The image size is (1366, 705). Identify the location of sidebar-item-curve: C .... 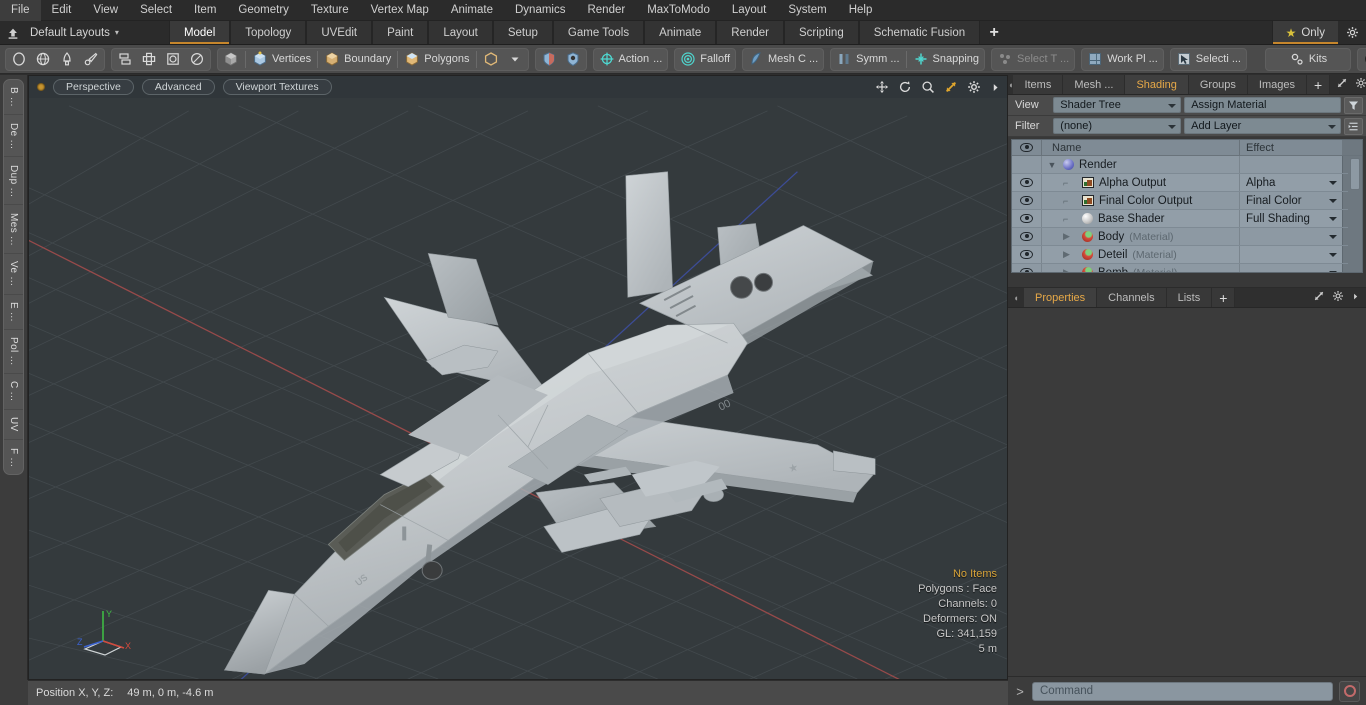
(13, 392).